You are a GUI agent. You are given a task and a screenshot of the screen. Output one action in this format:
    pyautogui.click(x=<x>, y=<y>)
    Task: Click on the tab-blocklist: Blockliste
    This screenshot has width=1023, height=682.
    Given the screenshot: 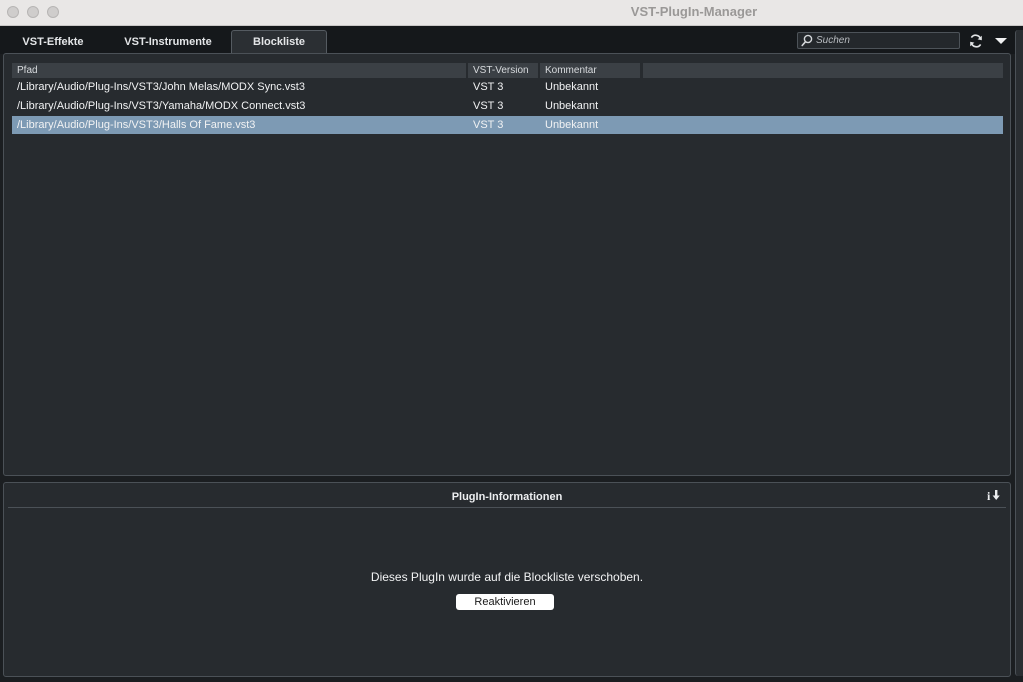 What is the action you would take?
    pyautogui.click(x=279, y=42)
    